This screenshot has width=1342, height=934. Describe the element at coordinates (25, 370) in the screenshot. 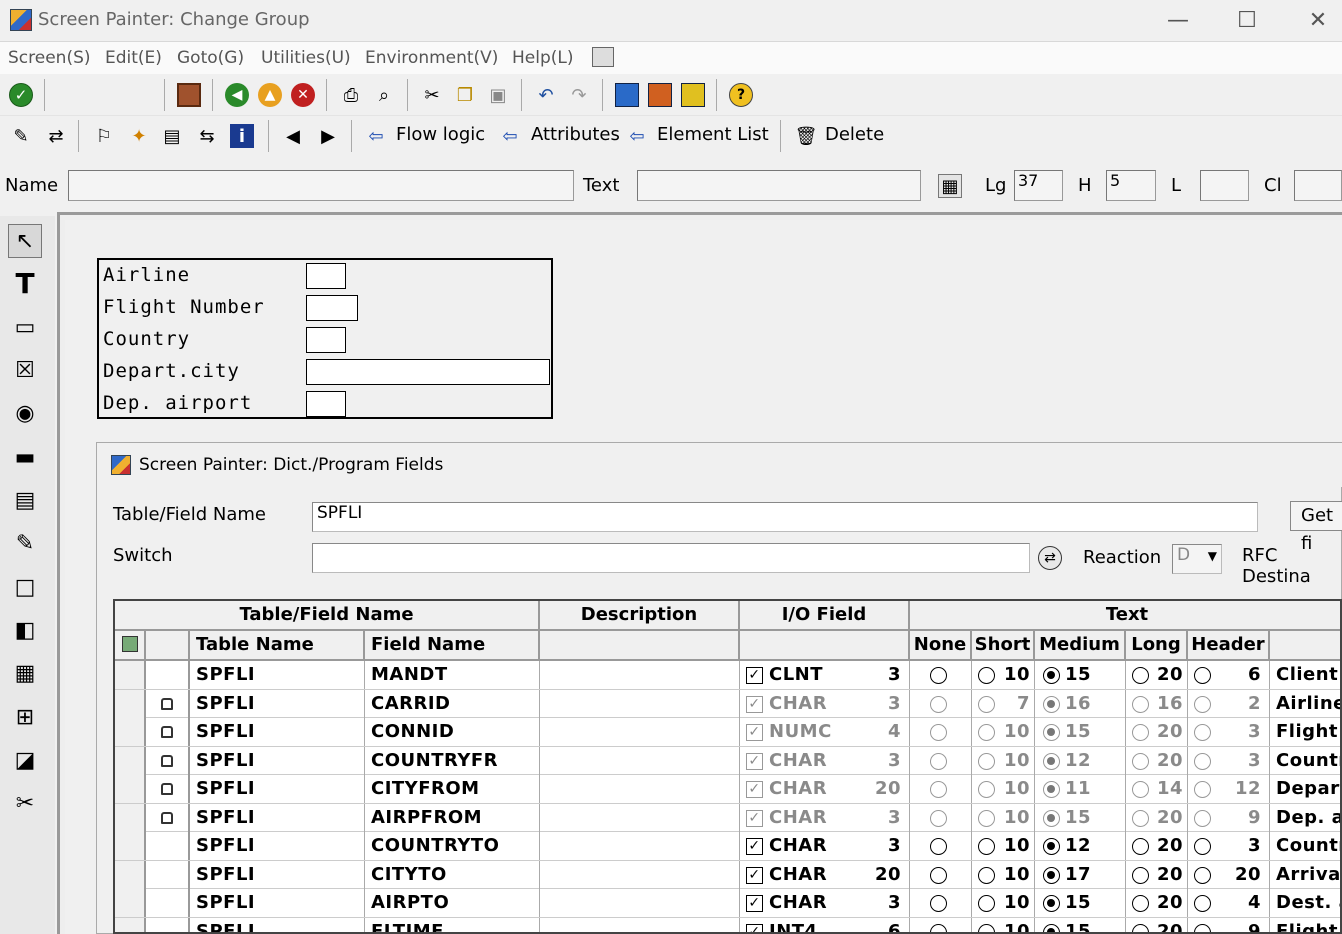

I see `checkbox-tool-icon: ☒` at that location.